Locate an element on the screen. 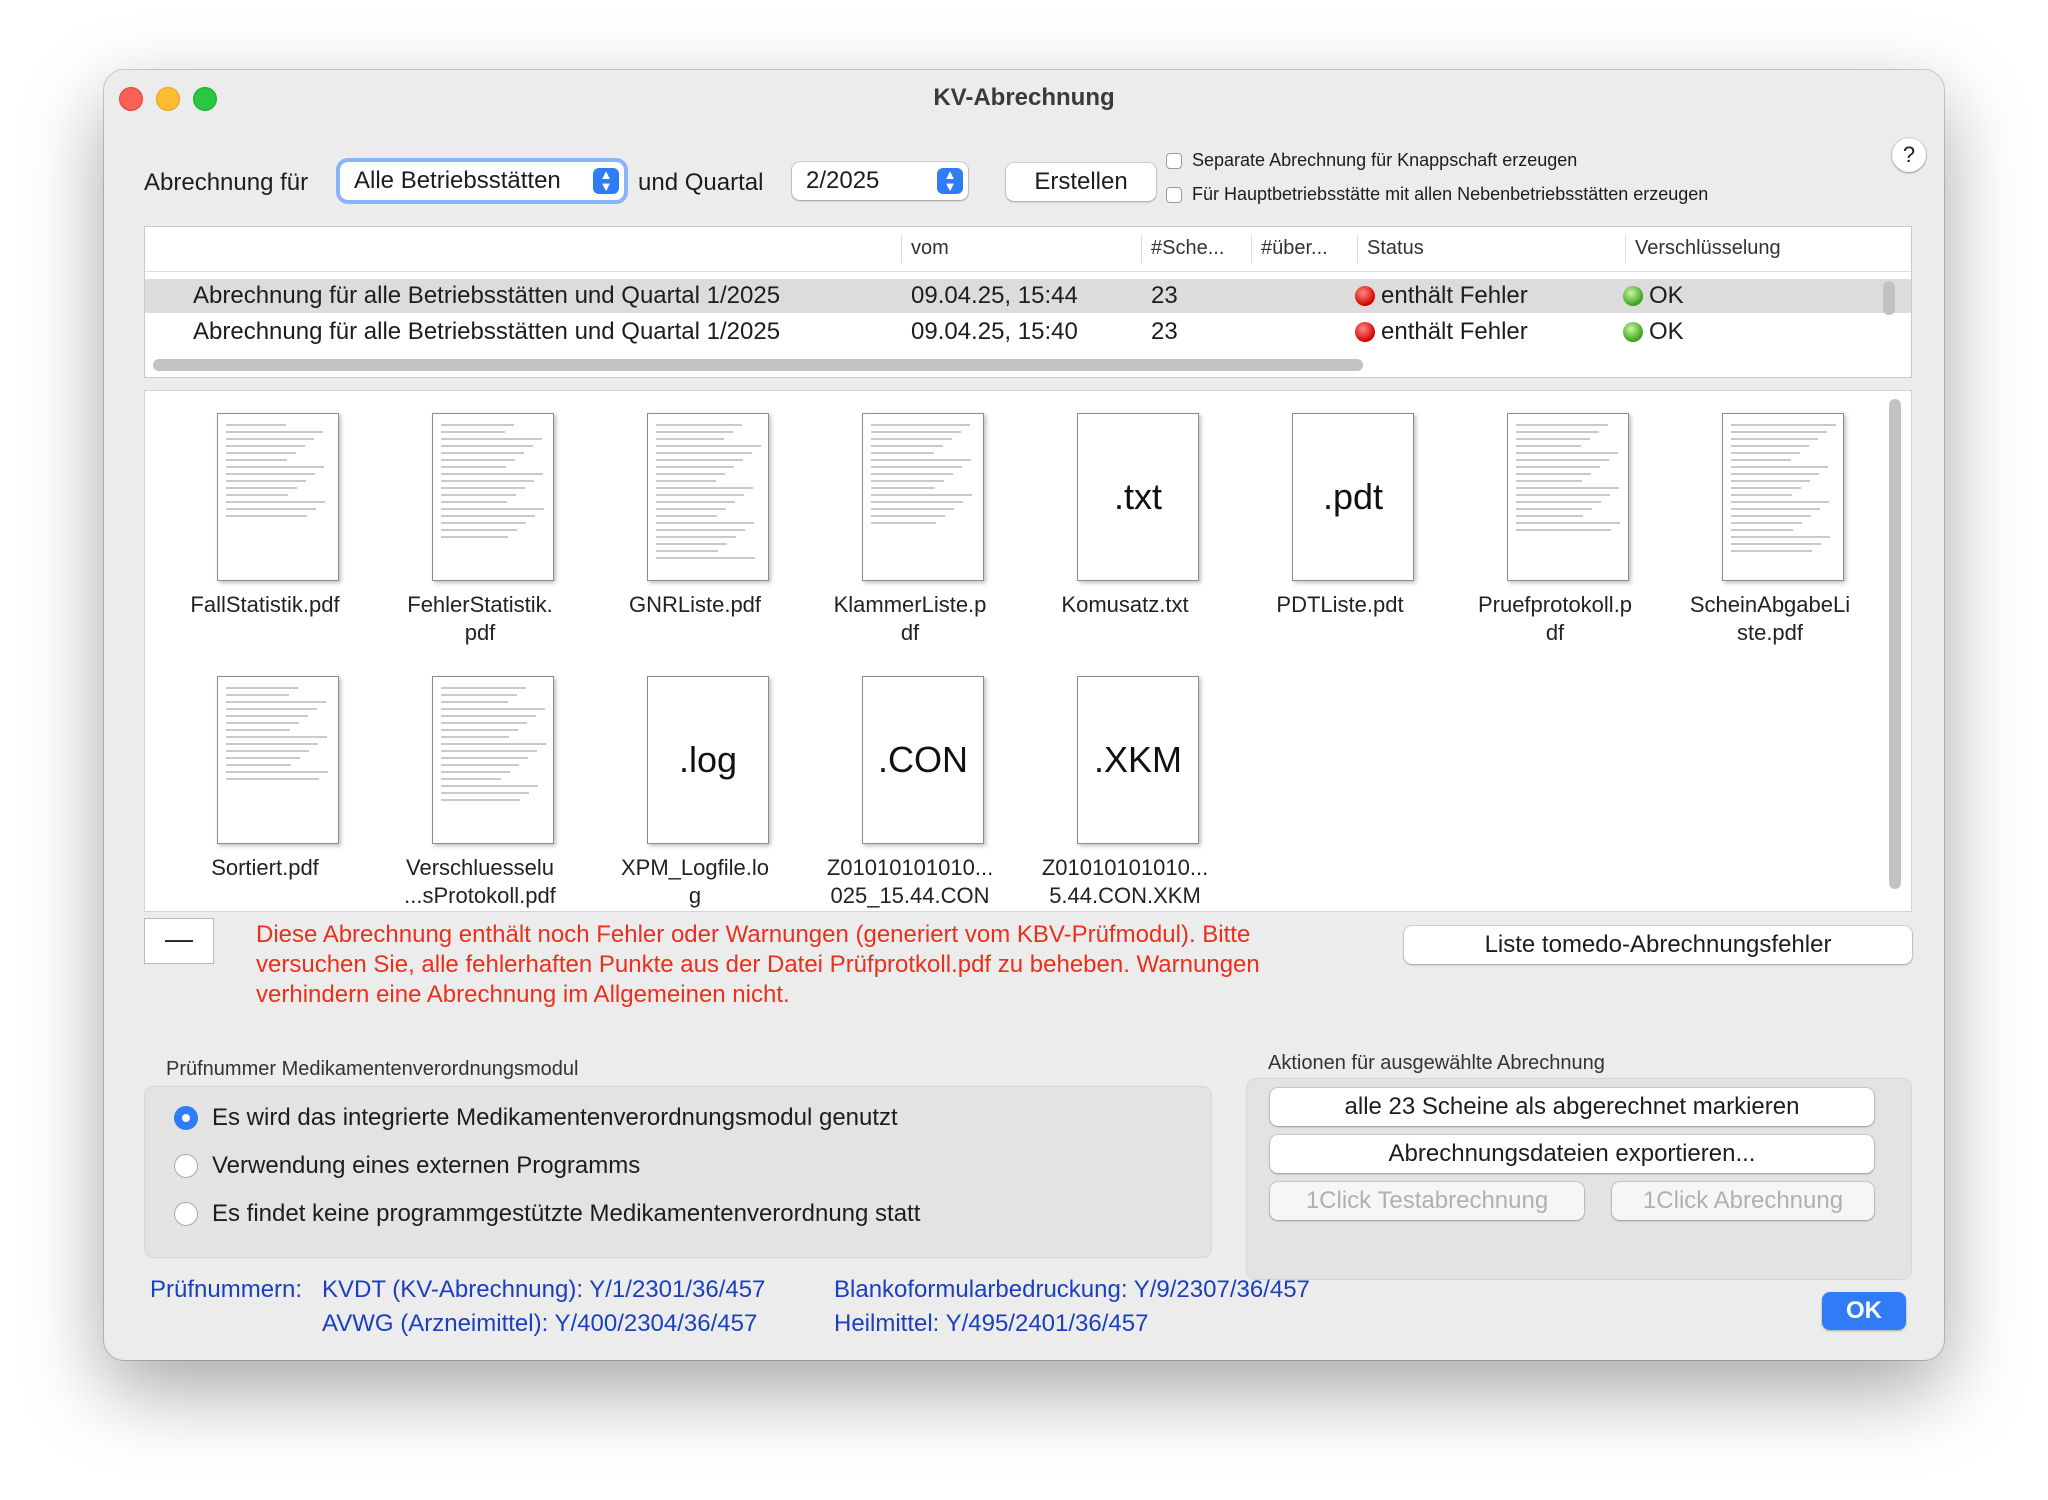 This screenshot has width=2048, height=1500. file-grid-scrollbar is located at coordinates (1895, 644).